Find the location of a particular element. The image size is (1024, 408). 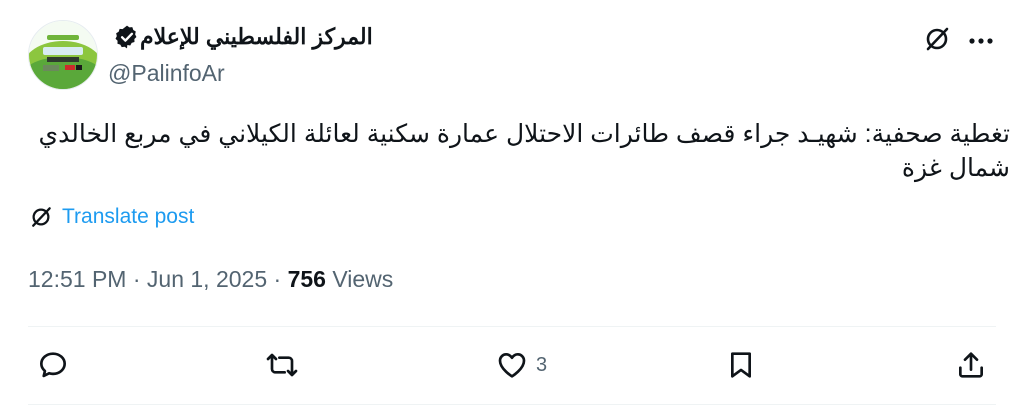

views-label: Views is located at coordinates (359, 279).